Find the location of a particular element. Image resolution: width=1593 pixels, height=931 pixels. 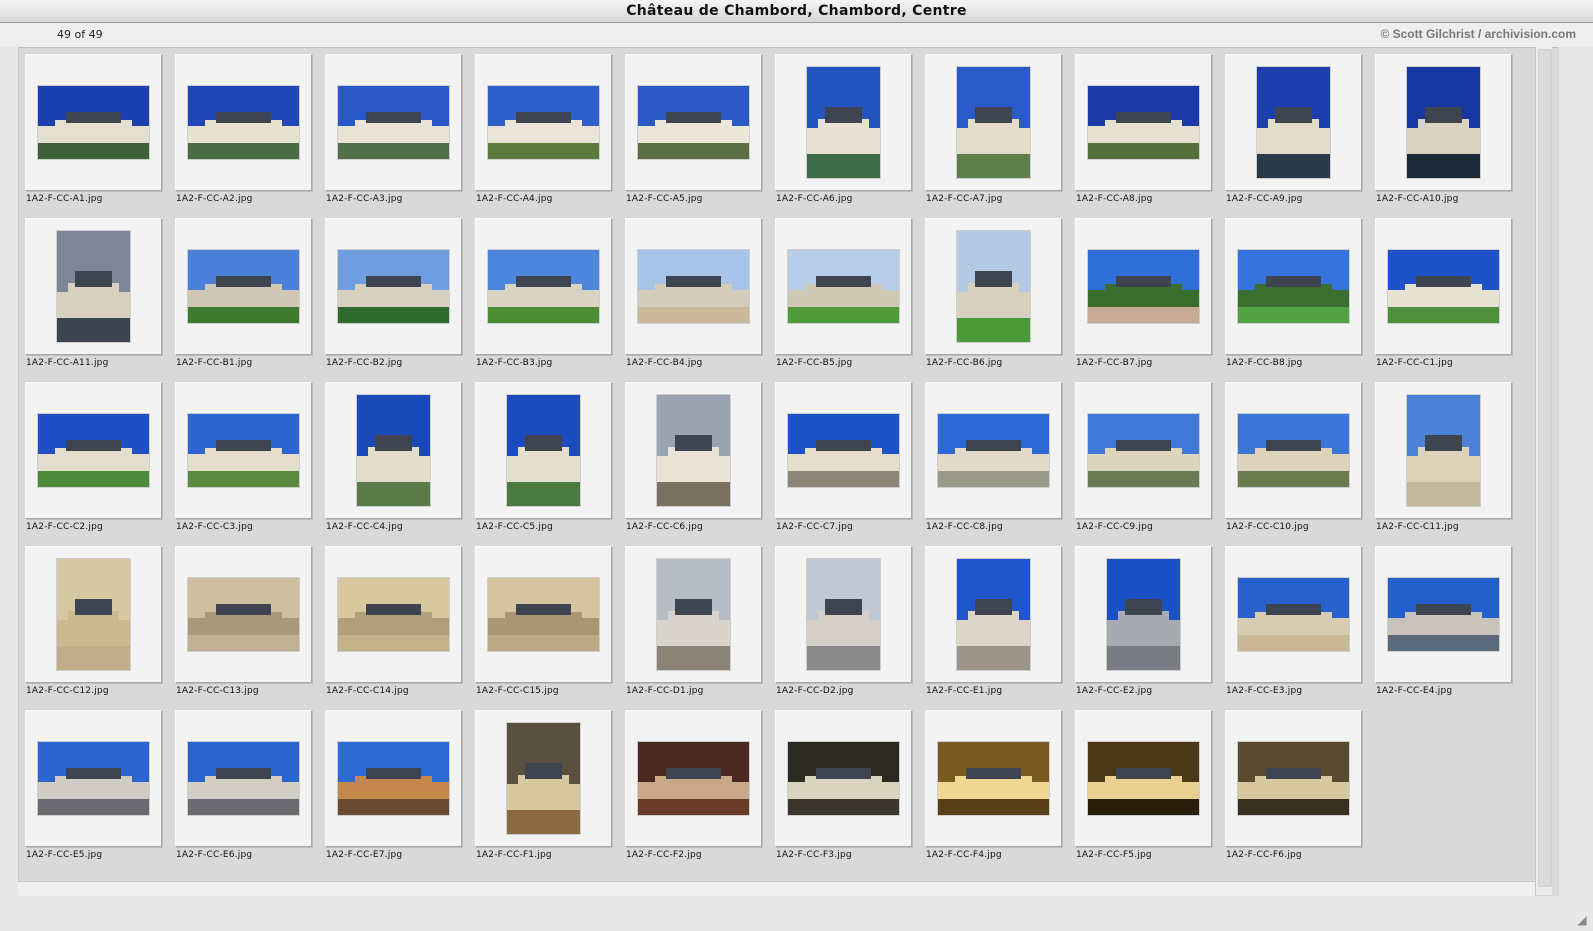

thumbnail-cell: 1A2-F-CC-B4.jpg is located at coordinates (700, 300).